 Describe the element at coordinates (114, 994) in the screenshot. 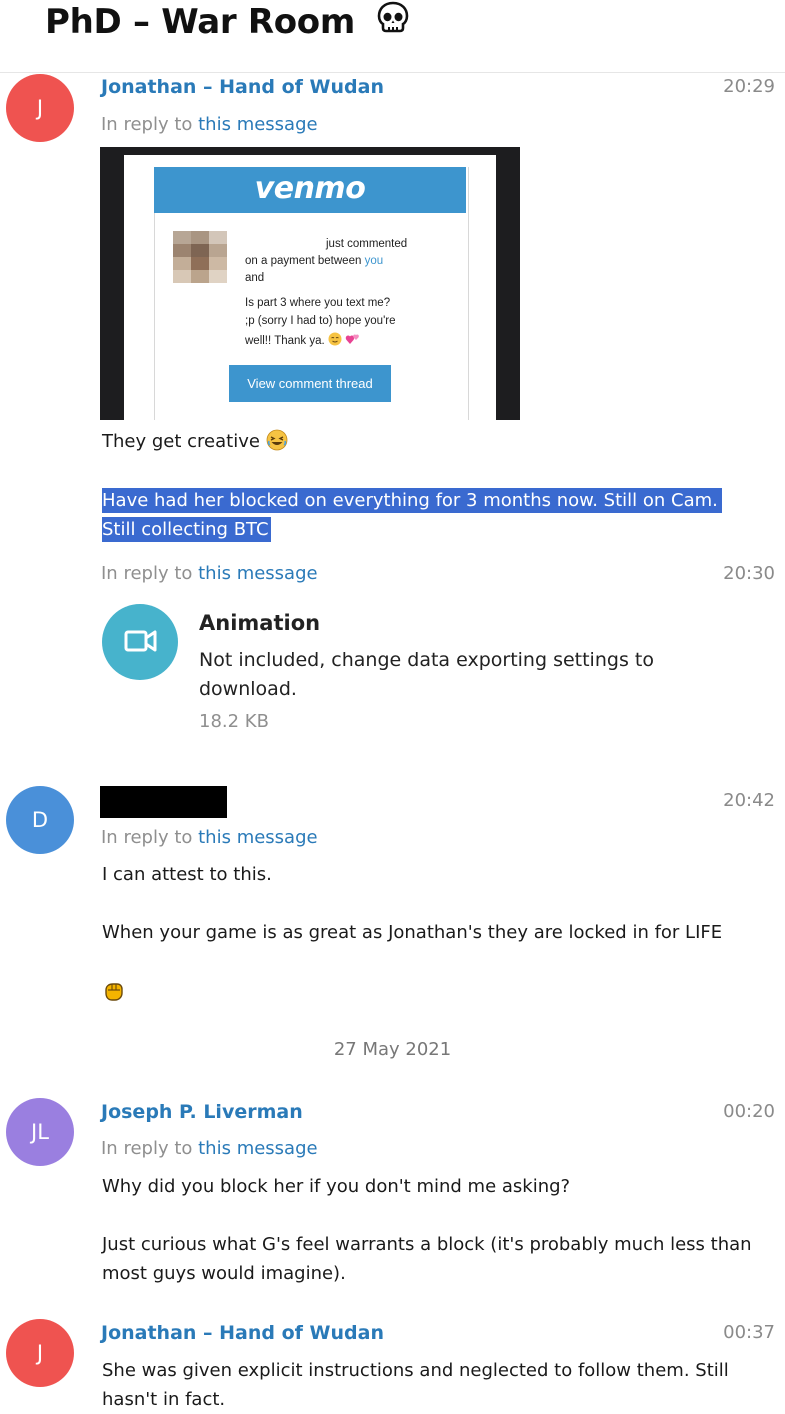

I see `raised-fist-emoji-icon` at that location.